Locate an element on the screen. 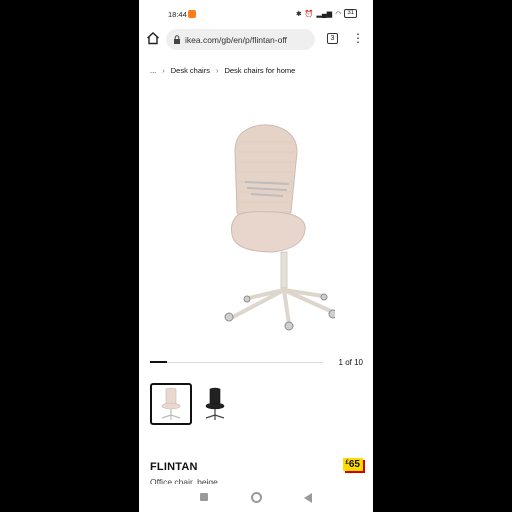 The width and height of the screenshot is (512, 512). back-button is located at coordinates (308, 498).